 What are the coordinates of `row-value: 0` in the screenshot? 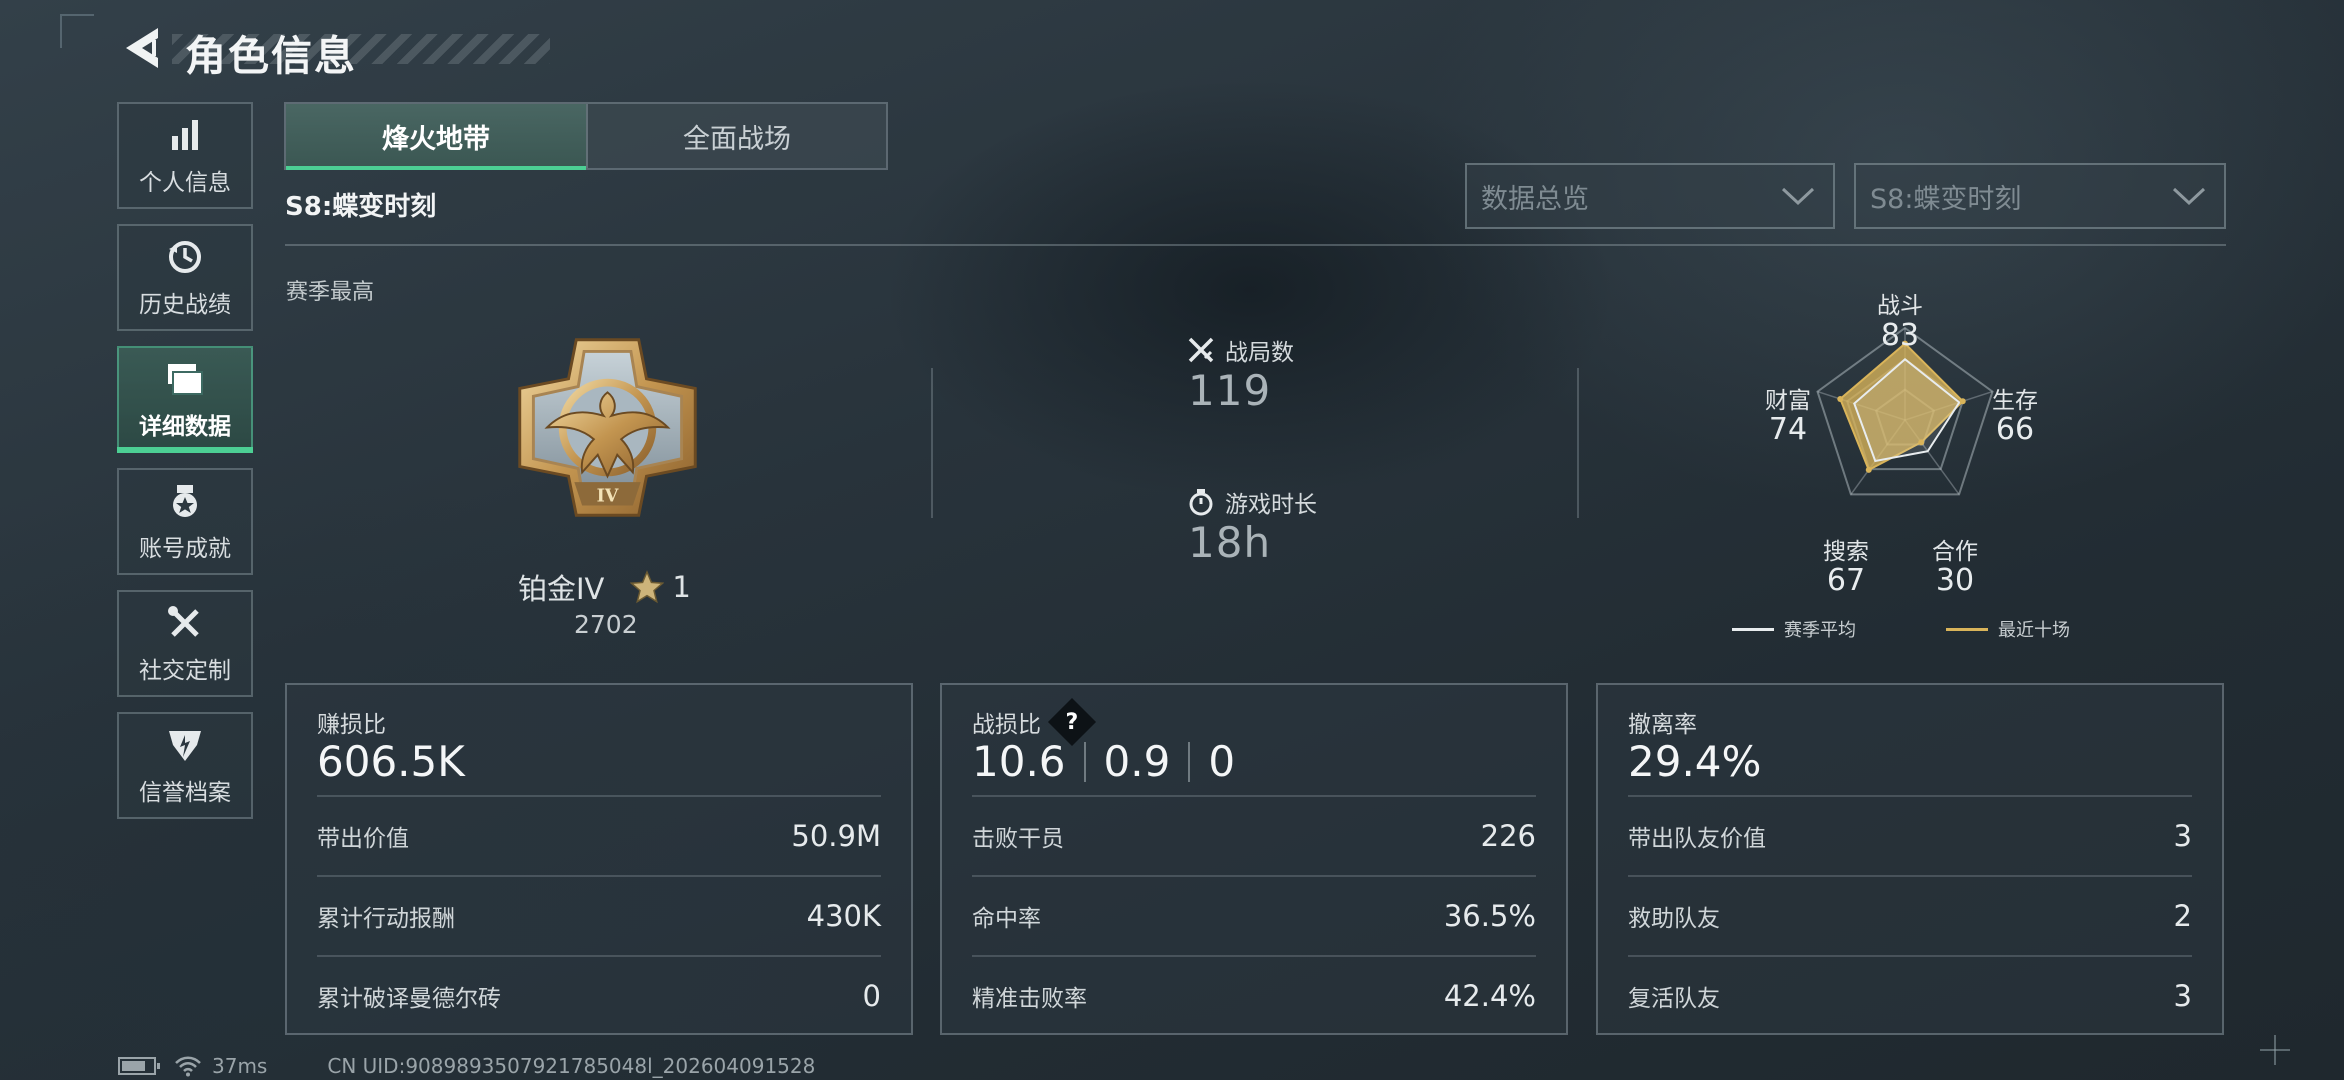 It's located at (871, 996).